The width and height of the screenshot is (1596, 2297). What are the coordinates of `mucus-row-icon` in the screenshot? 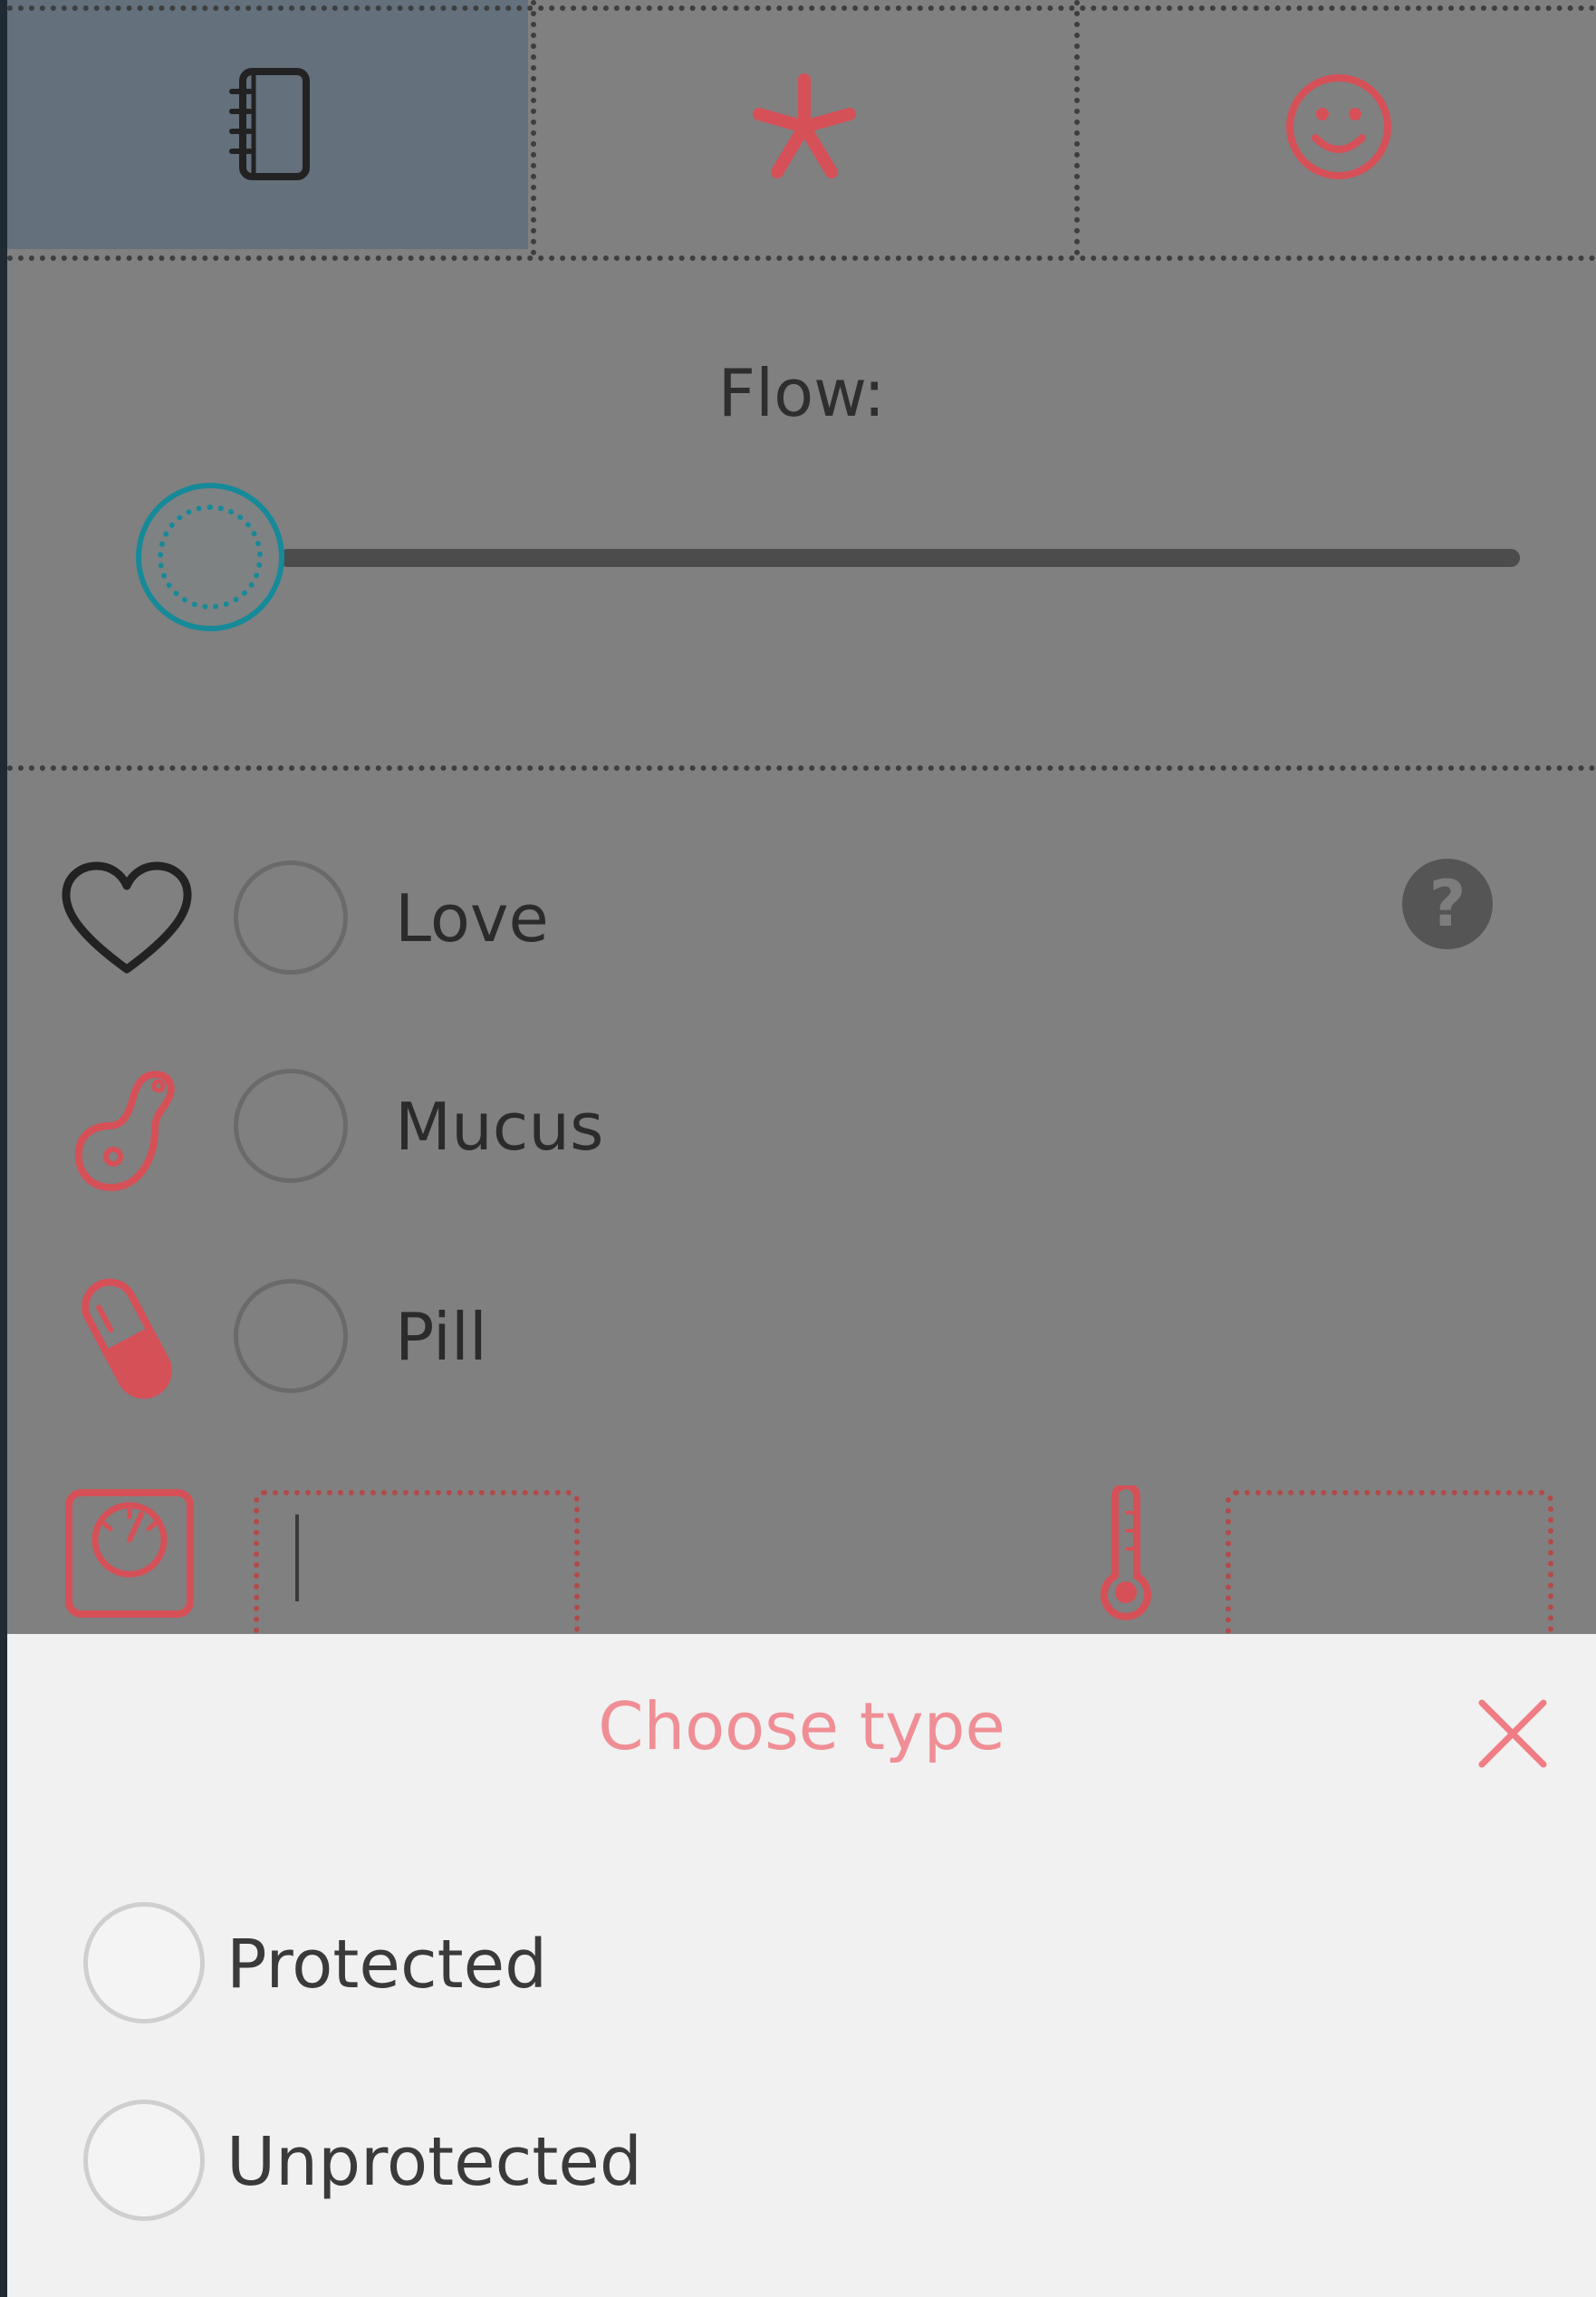 It's located at (126, 1130).